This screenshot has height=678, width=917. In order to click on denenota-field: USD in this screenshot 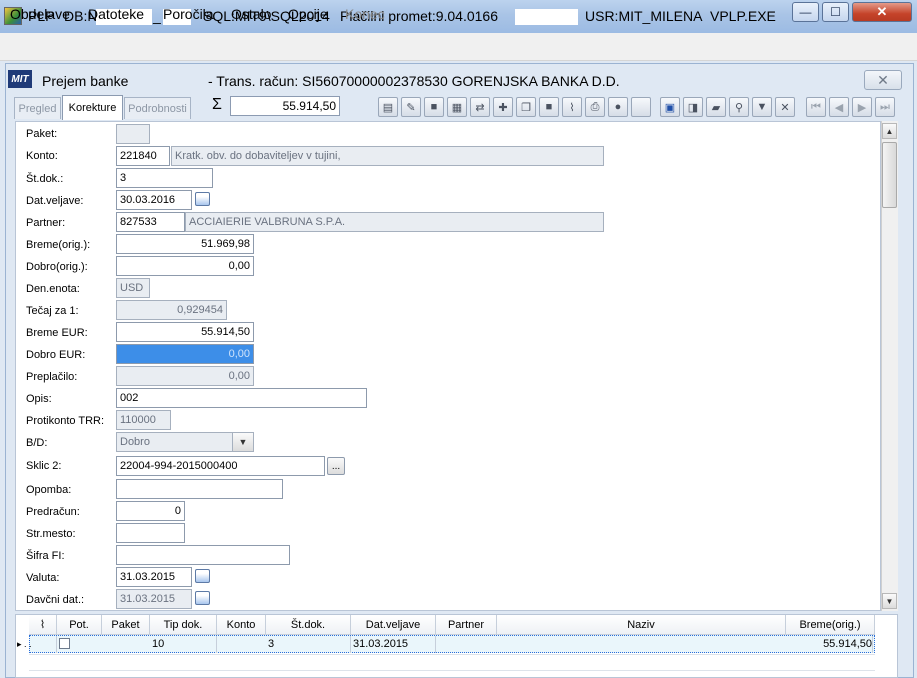, I will do `click(133, 288)`.